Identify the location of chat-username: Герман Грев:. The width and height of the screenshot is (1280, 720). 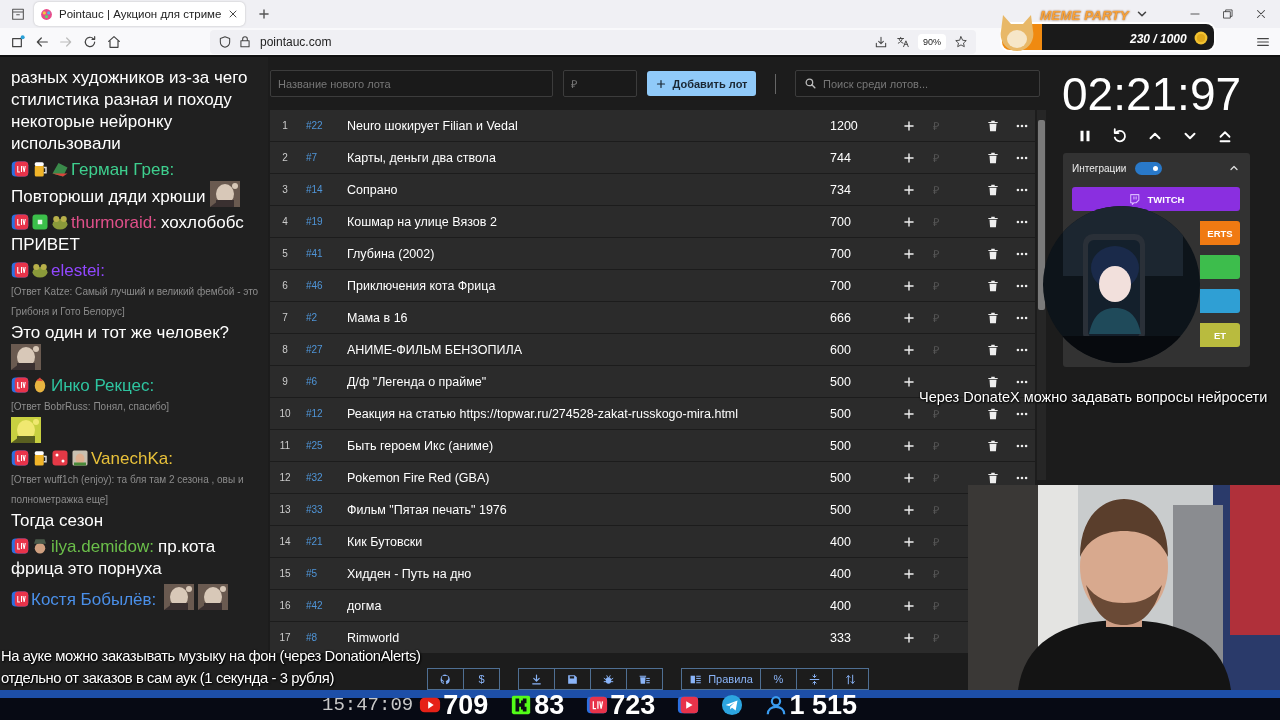
(123, 169).